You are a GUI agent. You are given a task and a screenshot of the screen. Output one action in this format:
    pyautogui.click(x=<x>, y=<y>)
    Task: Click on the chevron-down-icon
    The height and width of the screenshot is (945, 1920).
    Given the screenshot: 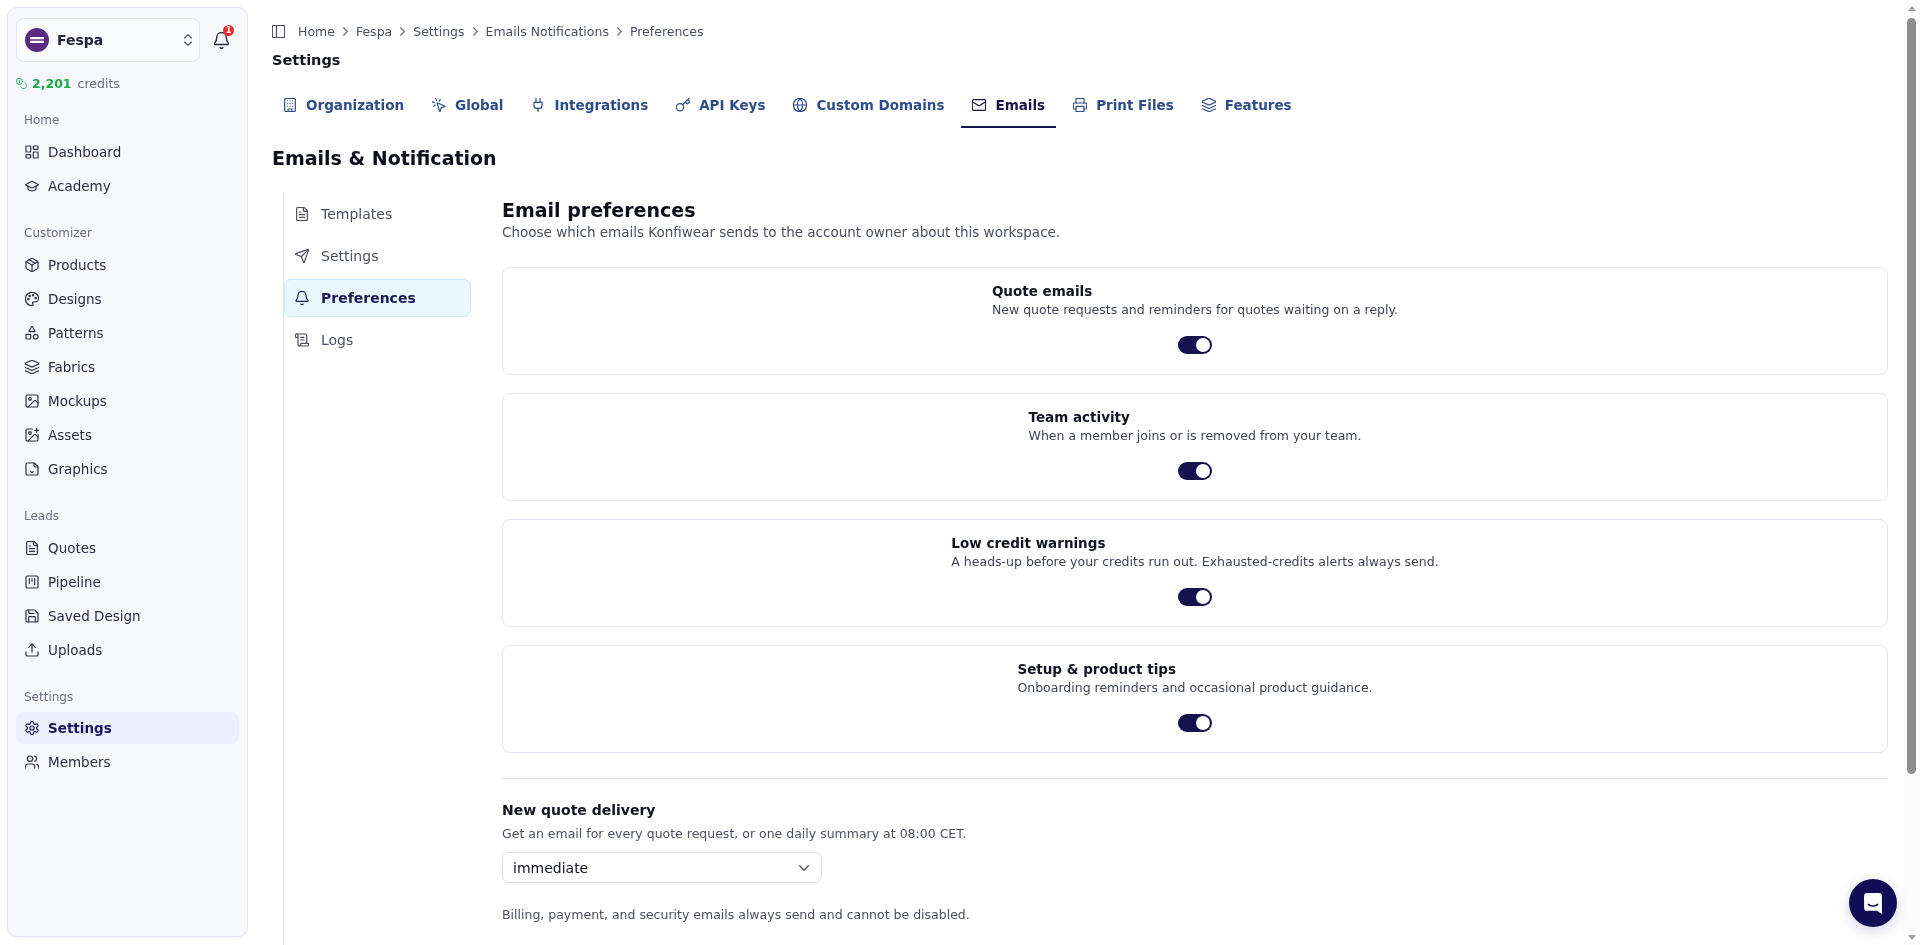 What is the action you would take?
    pyautogui.click(x=804, y=867)
    